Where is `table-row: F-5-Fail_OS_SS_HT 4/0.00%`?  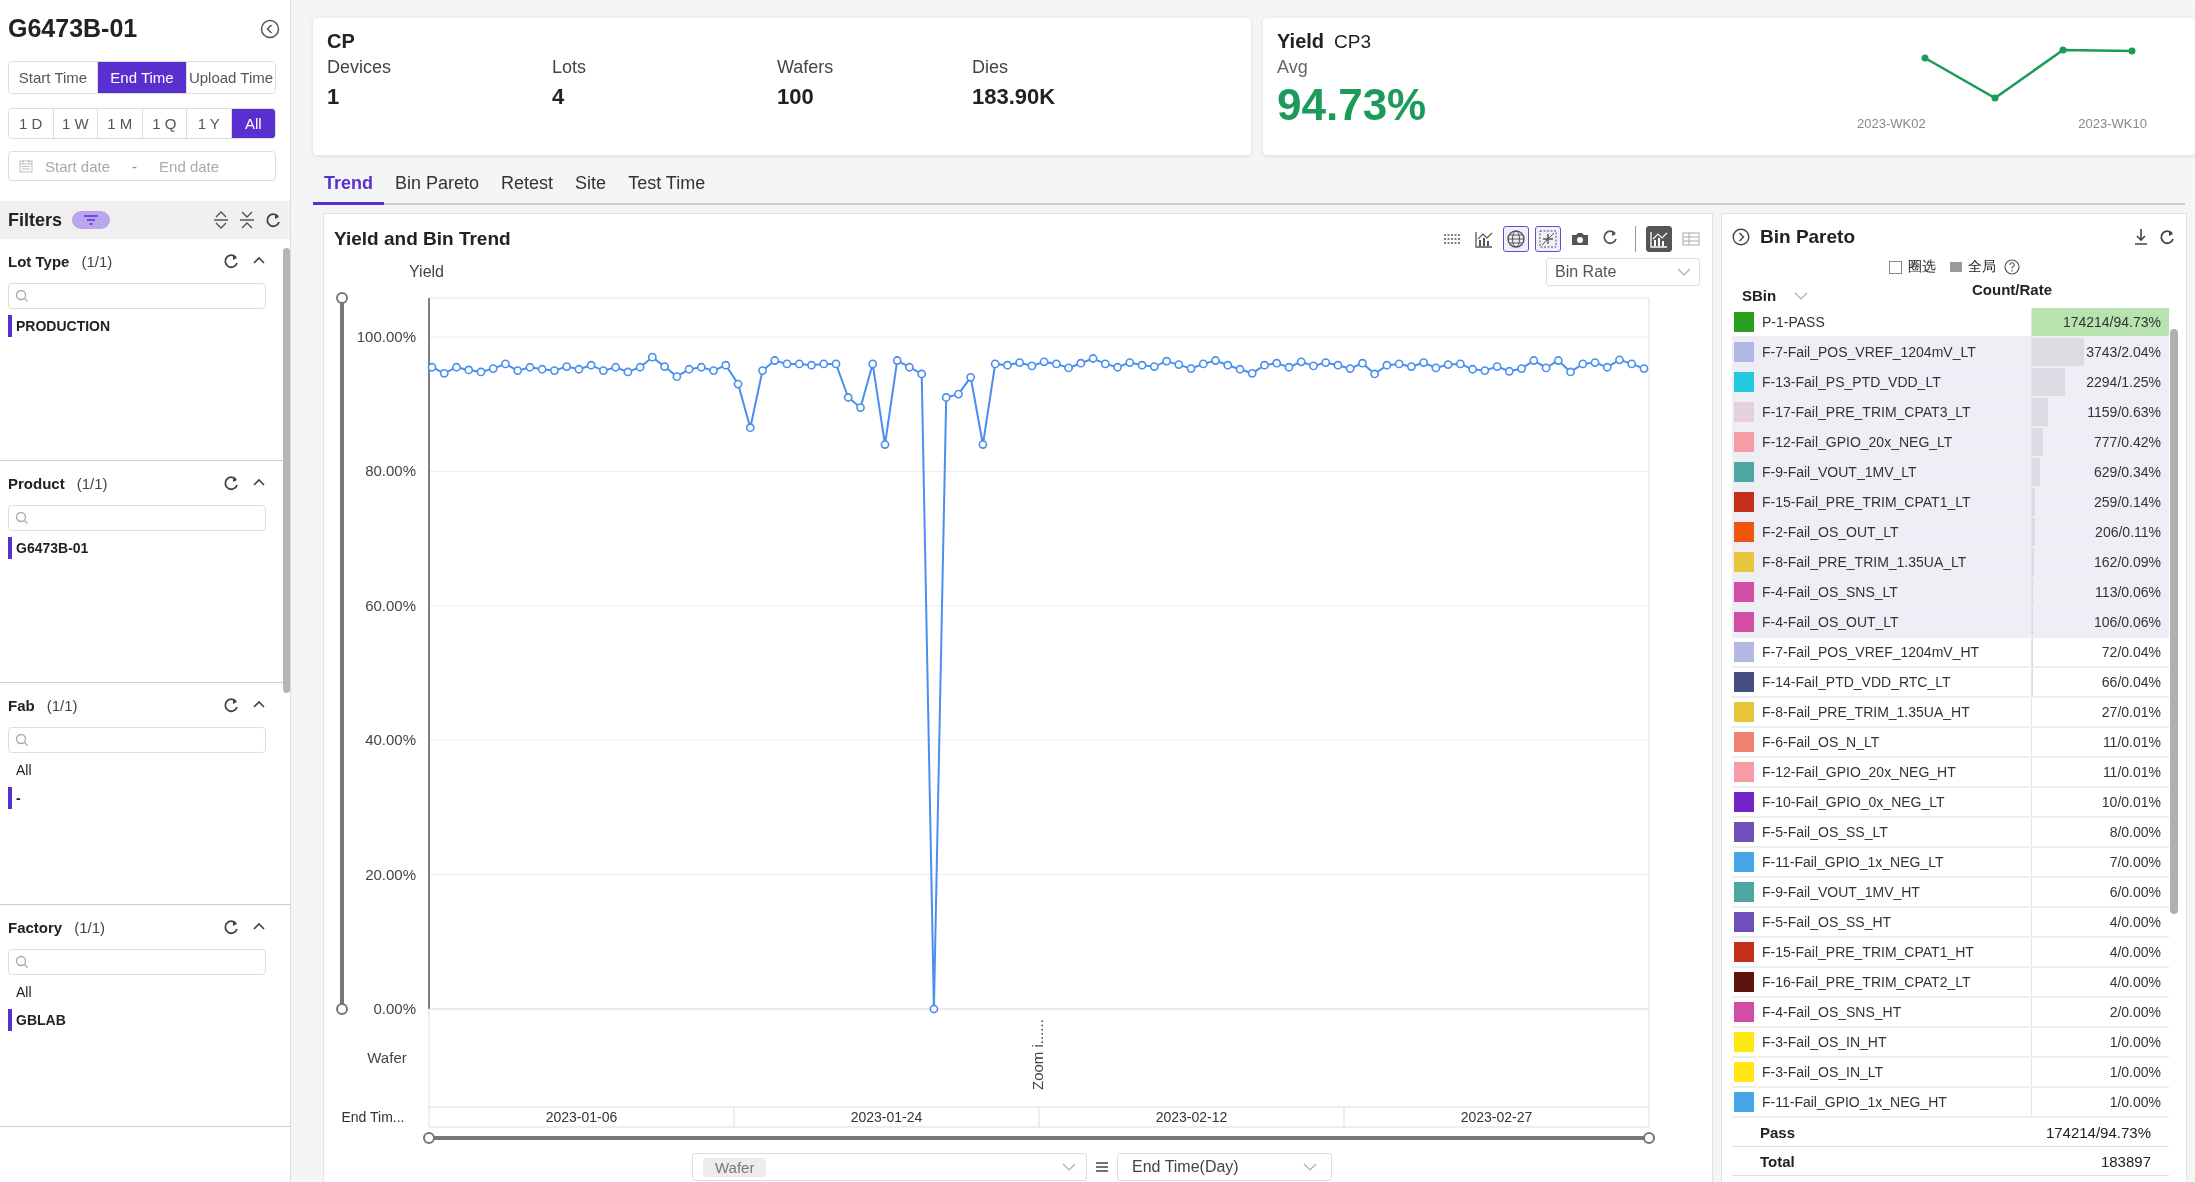
table-row: F-5-Fail_OS_SS_HT 4/0.00% is located at coordinates (1950, 923).